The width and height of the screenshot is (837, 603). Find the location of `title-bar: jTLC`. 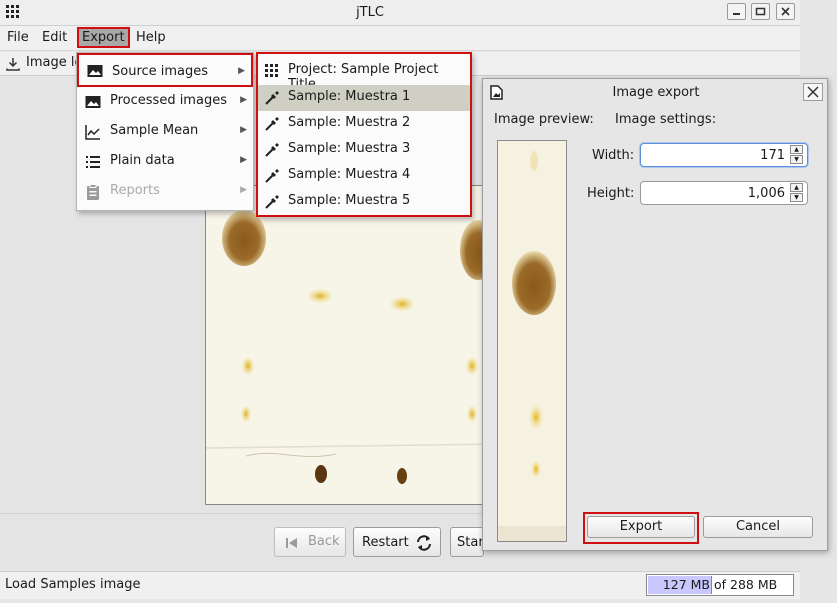

title-bar: jTLC is located at coordinates (400, 13).